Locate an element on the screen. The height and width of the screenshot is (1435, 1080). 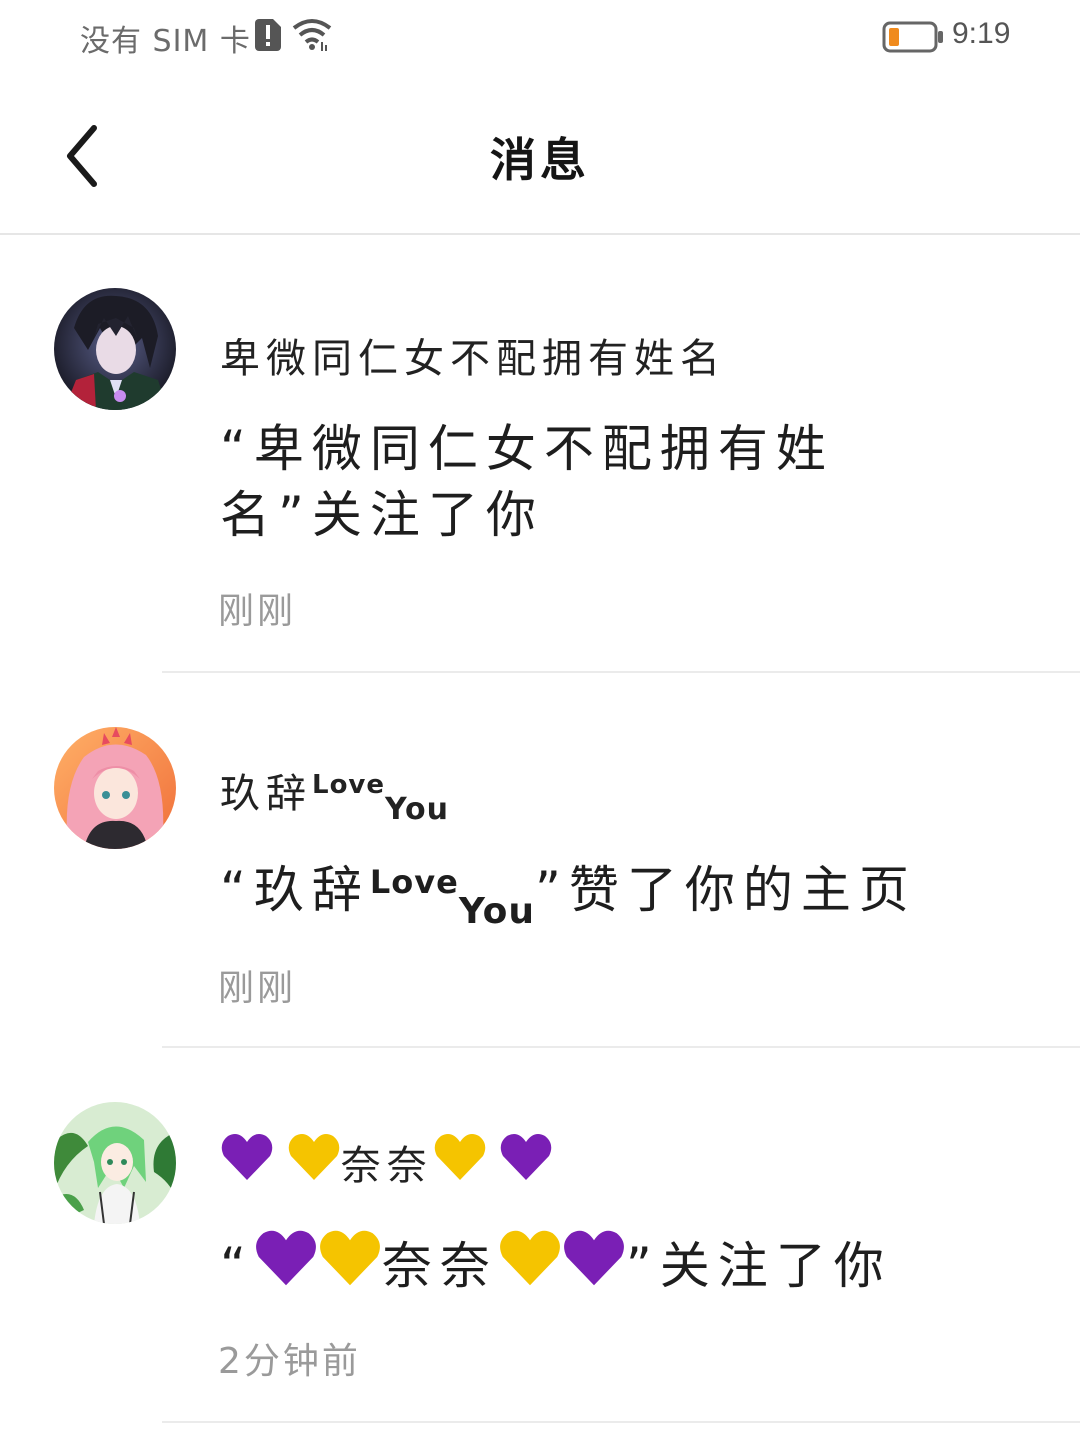
message-text: “卑微同仁女不配拥有姓名”关注了你 is located at coordinates (527, 482).